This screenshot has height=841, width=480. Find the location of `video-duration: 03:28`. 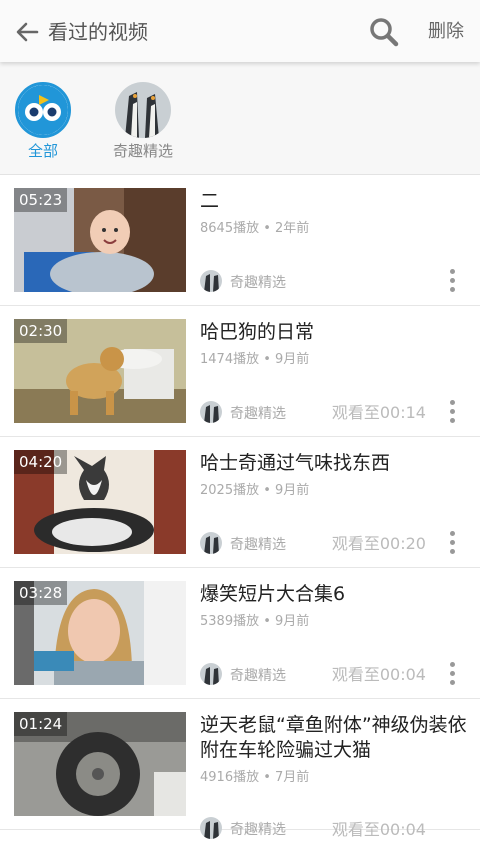

video-duration: 03:28 is located at coordinates (41, 593).